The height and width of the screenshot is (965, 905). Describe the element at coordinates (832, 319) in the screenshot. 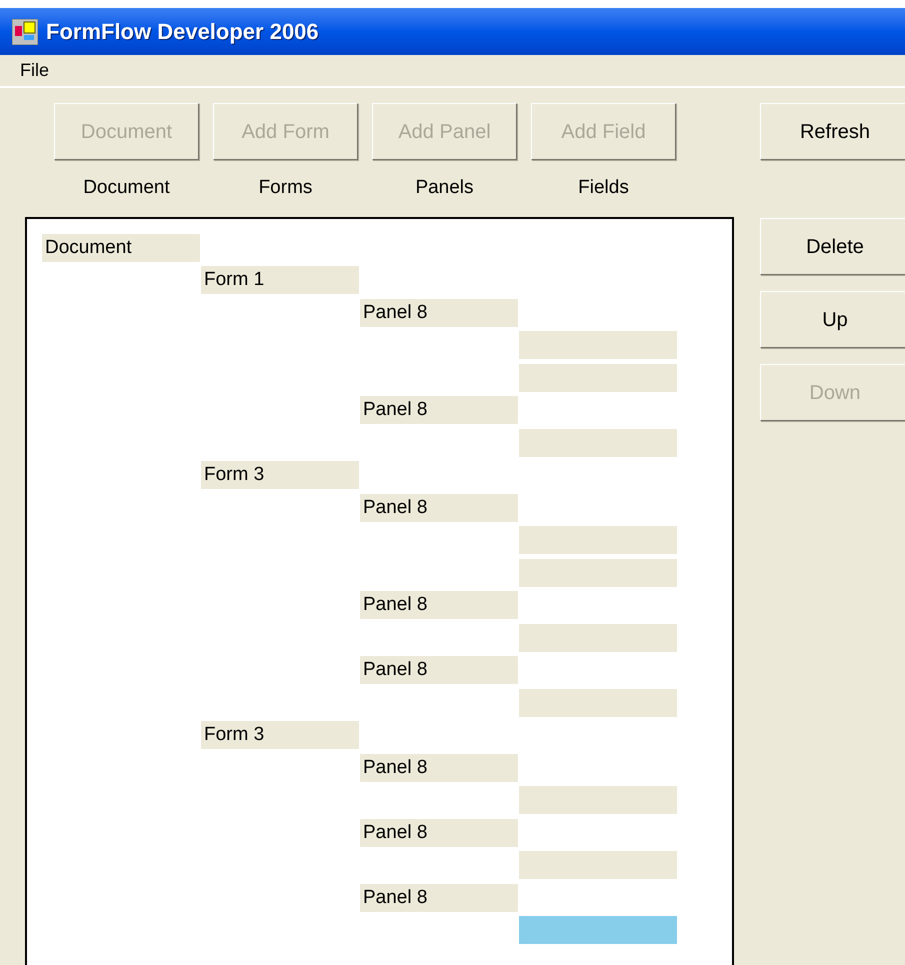

I see `button: Up` at that location.